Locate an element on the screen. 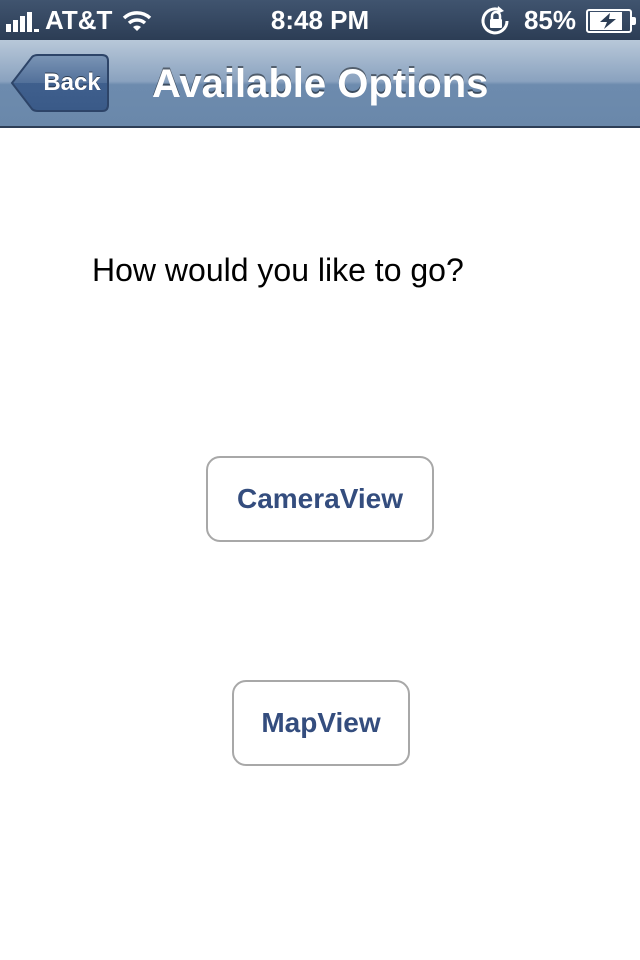  back-button-label: Back is located at coordinates (72, 82).